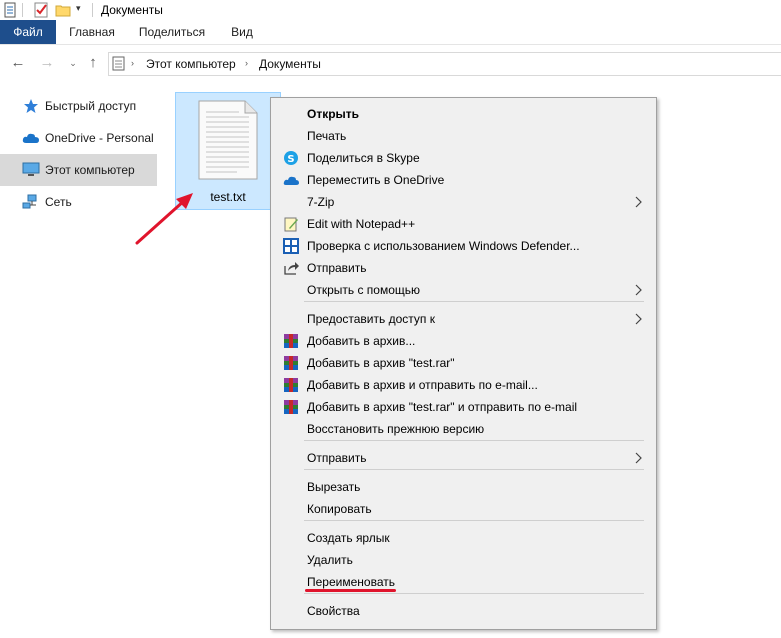 The image size is (781, 638). I want to click on menu-item-label: Свойства, so click(333, 611).